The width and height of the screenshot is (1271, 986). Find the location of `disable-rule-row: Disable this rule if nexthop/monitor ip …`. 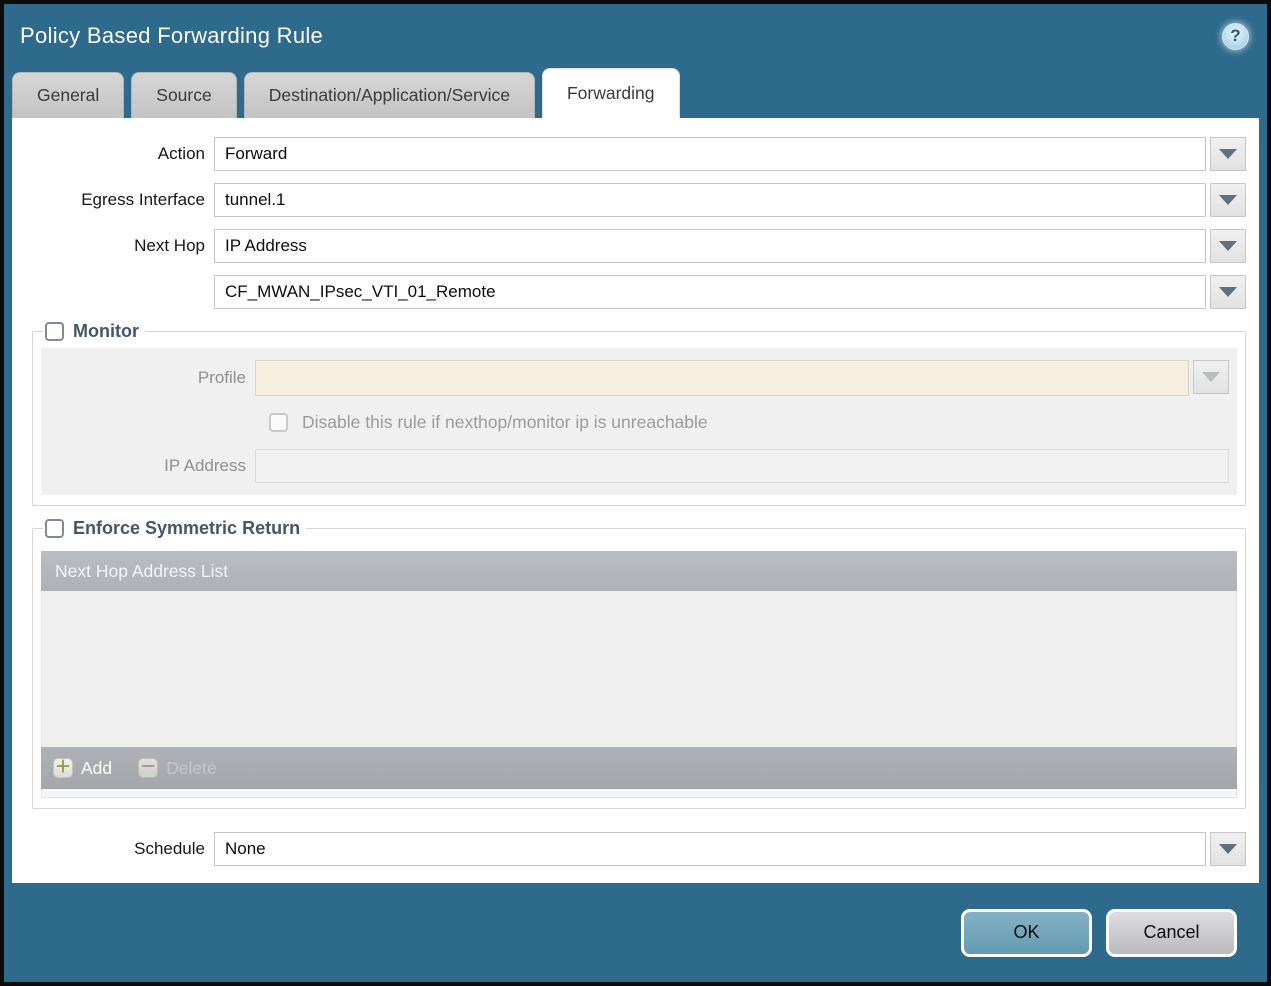

disable-rule-row: Disable this rule if nexthop/monitor ip … is located at coordinates (635, 422).